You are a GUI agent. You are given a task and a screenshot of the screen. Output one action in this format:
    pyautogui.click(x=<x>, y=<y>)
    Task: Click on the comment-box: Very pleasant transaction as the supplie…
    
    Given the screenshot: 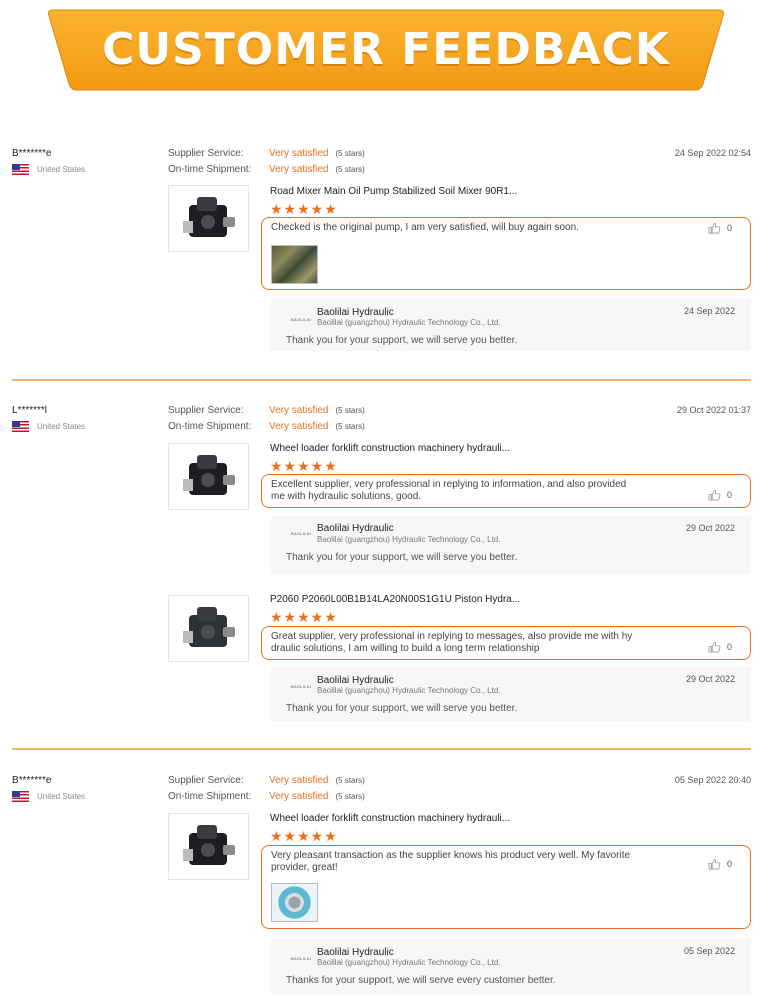 What is the action you would take?
    pyautogui.click(x=506, y=887)
    